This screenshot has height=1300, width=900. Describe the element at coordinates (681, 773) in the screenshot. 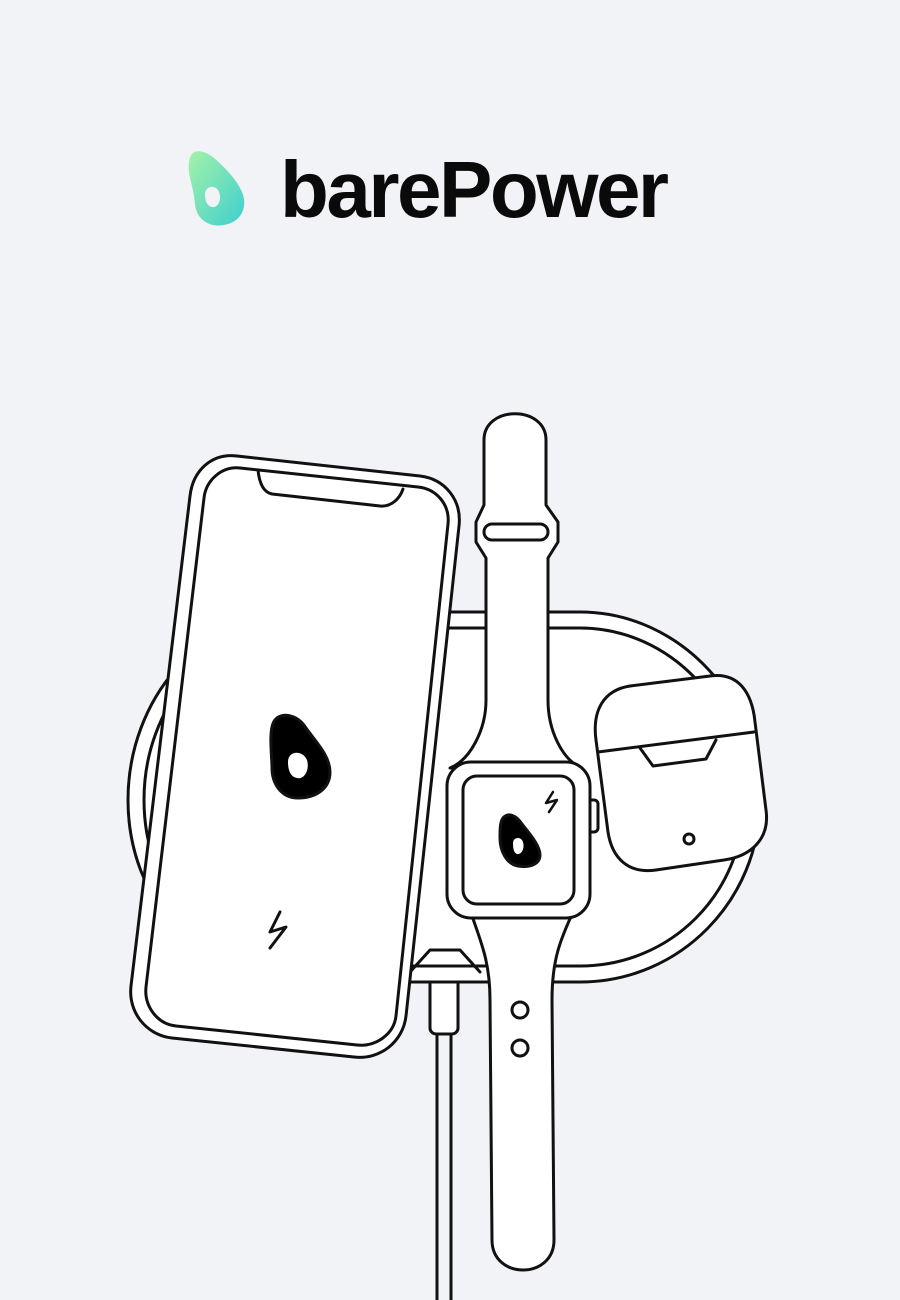

I see `earbuds-case-icon` at that location.